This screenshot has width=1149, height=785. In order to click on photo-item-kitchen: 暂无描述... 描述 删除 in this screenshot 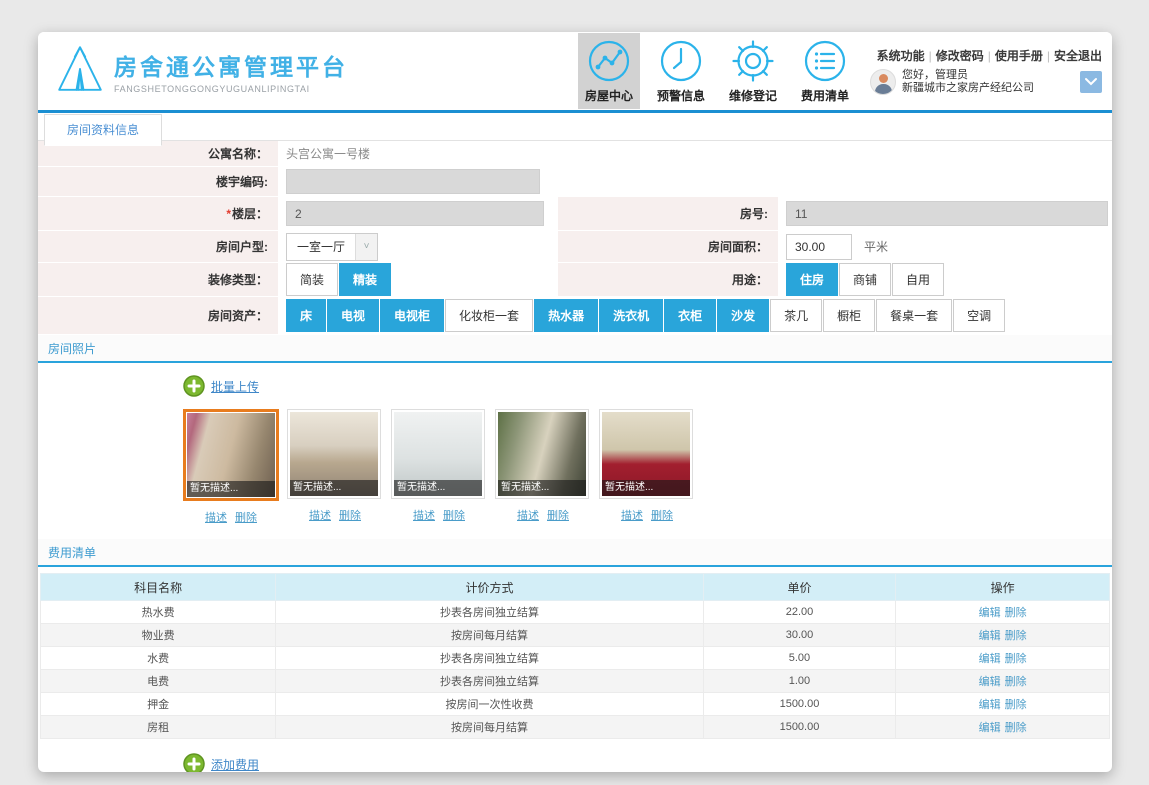, I will do `click(647, 467)`.